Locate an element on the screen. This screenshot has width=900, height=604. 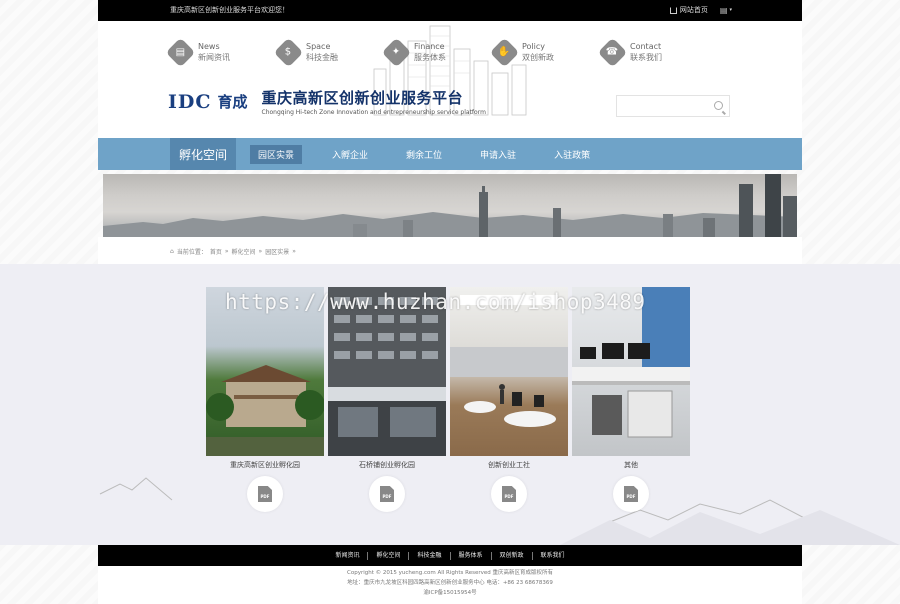
quick-link-space: $ Space 科技金融 is located at coordinates (305, 52).